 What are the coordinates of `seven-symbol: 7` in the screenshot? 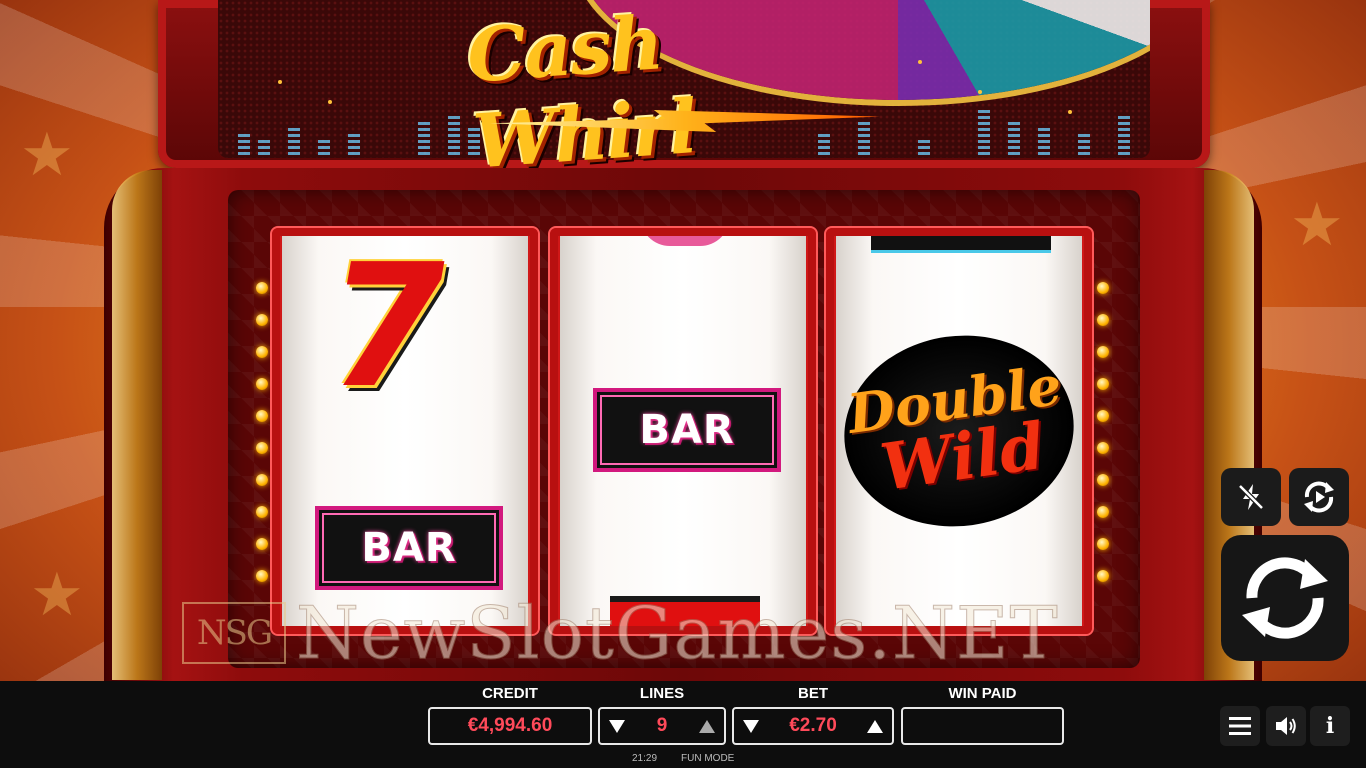 It's located at (387, 331).